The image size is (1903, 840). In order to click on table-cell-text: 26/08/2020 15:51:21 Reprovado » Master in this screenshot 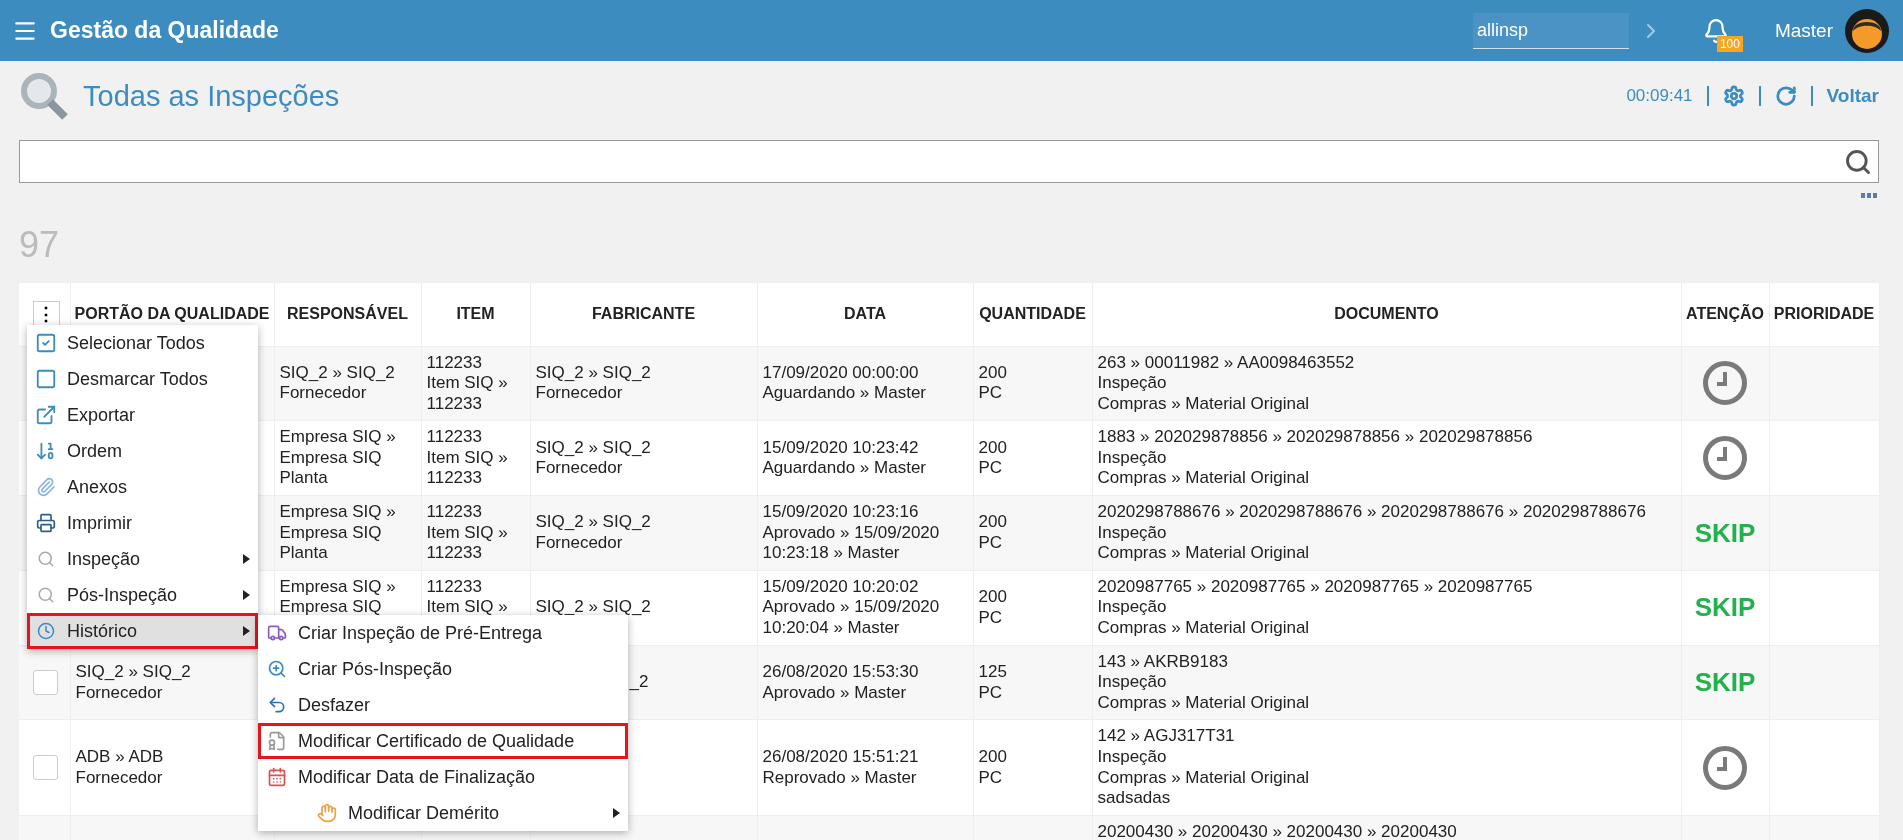, I will do `click(841, 768)`.